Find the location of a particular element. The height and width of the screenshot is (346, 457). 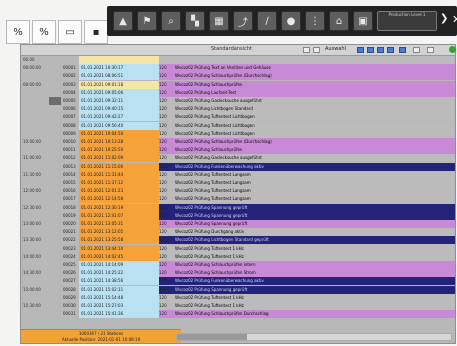

row-time: 13:00:00 is located at coordinates (32, 223).